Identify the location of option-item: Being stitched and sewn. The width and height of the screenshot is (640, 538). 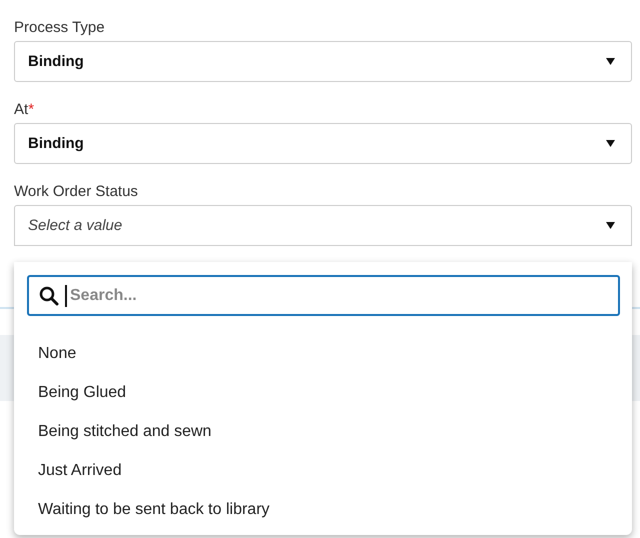
(323, 431).